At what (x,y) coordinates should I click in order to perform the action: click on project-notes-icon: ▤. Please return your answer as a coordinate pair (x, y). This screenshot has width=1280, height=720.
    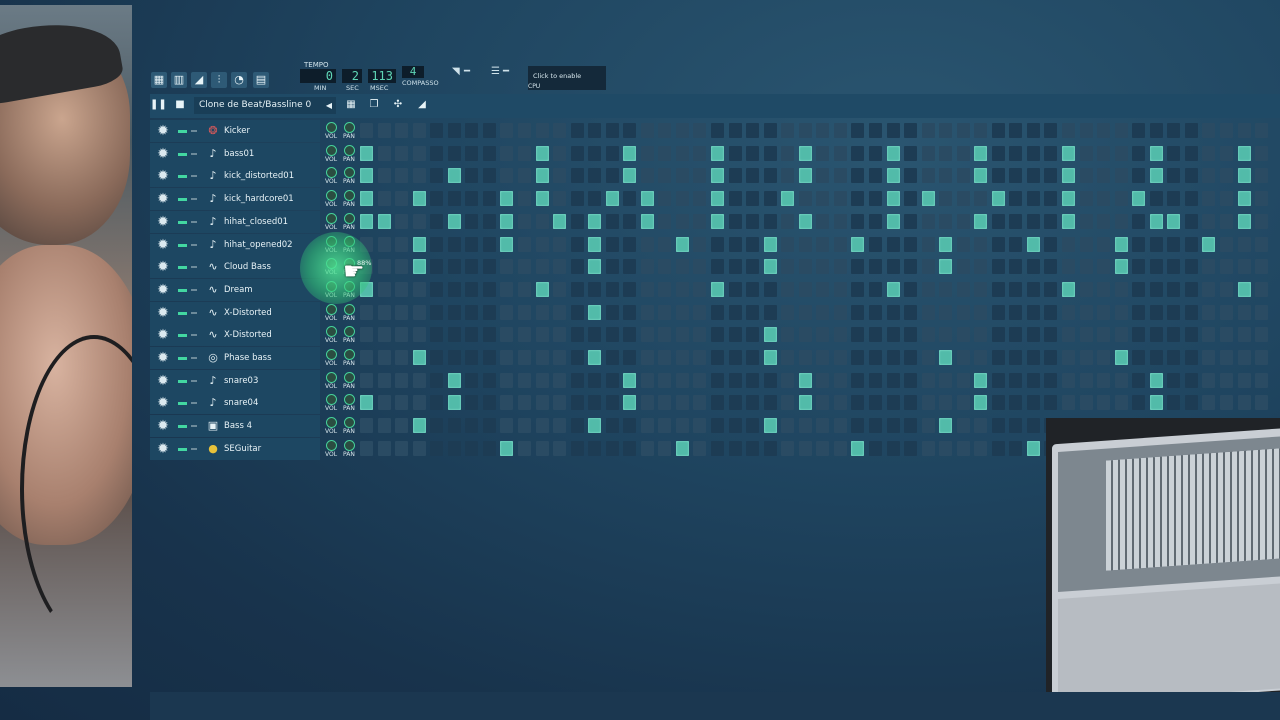
    Looking at the image, I should click on (261, 80).